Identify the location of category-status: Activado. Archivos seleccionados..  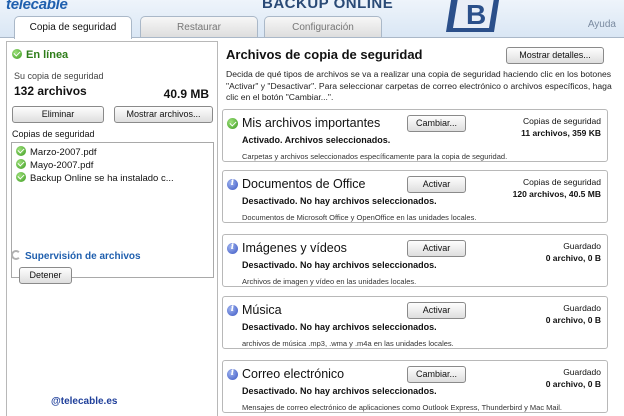
(316, 140).